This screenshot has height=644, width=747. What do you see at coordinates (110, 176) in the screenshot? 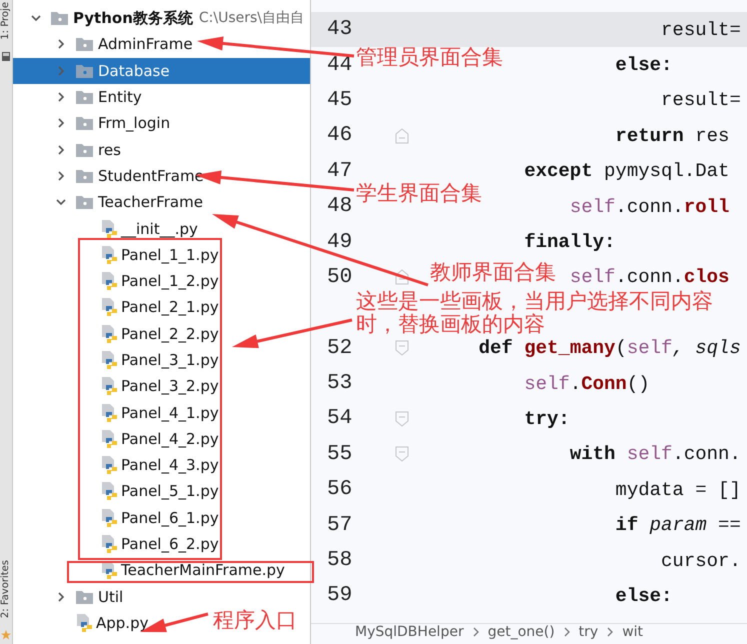
I see `tree-item: StudentFrame` at bounding box center [110, 176].